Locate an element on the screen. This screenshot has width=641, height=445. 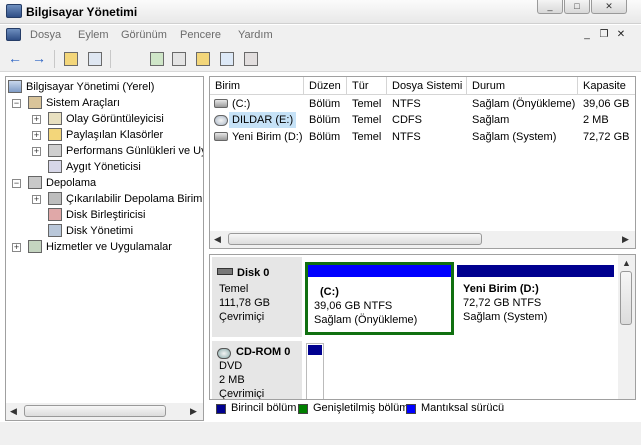
tree-item-disk-birlestiricisi: Disk Birleştiricisi is located at coordinates (87, 215).